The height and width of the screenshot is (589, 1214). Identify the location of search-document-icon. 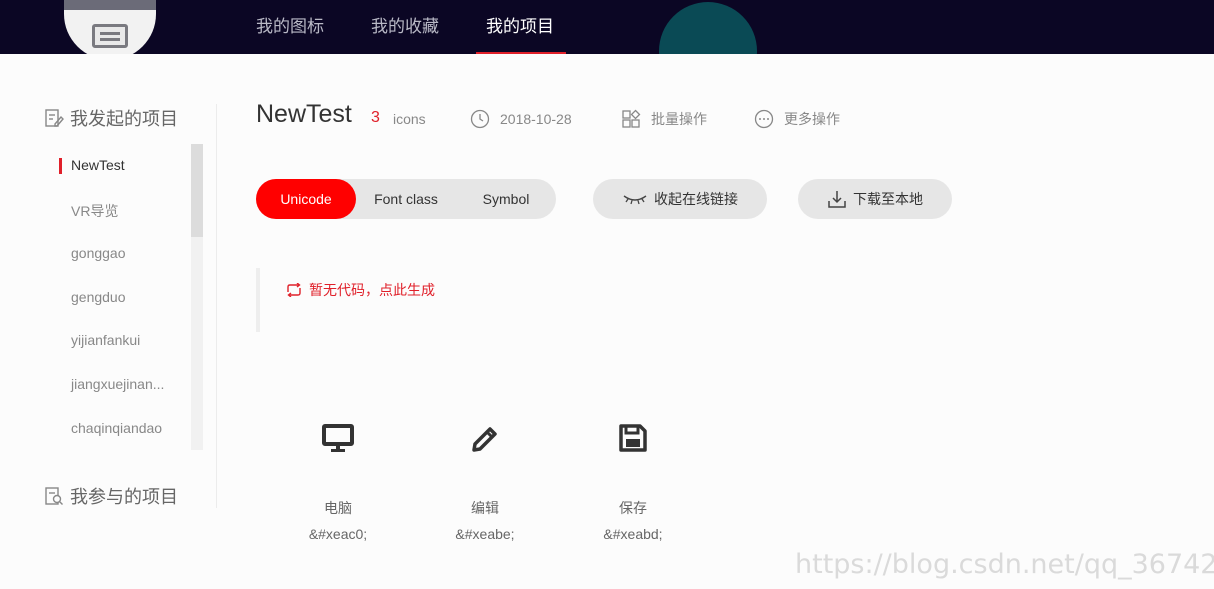
(54, 496).